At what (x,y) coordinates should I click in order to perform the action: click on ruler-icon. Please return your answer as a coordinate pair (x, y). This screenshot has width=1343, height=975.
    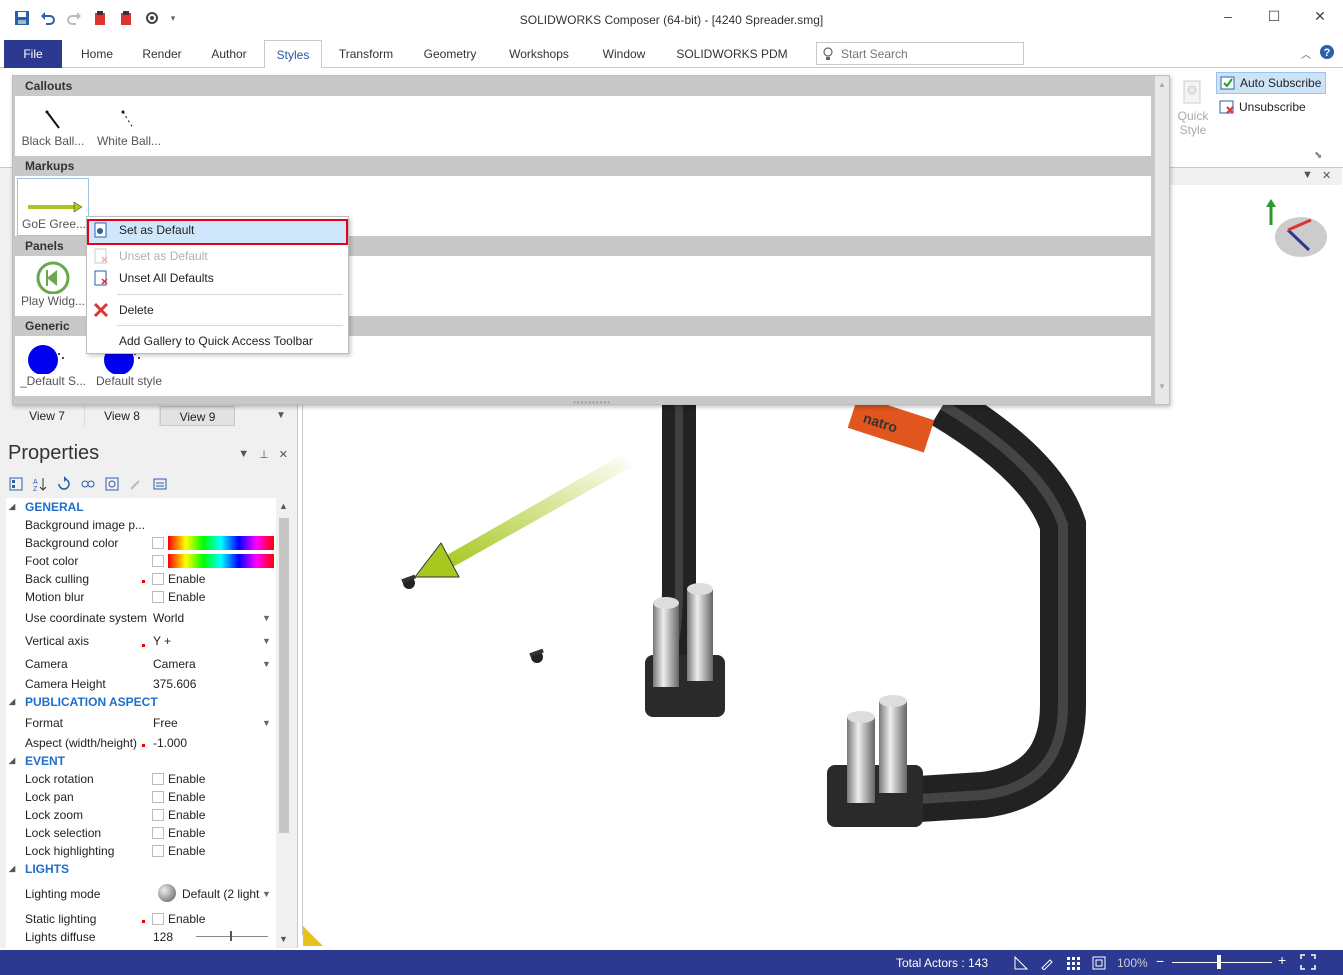
    Looking at the image, I should click on (1021, 962).